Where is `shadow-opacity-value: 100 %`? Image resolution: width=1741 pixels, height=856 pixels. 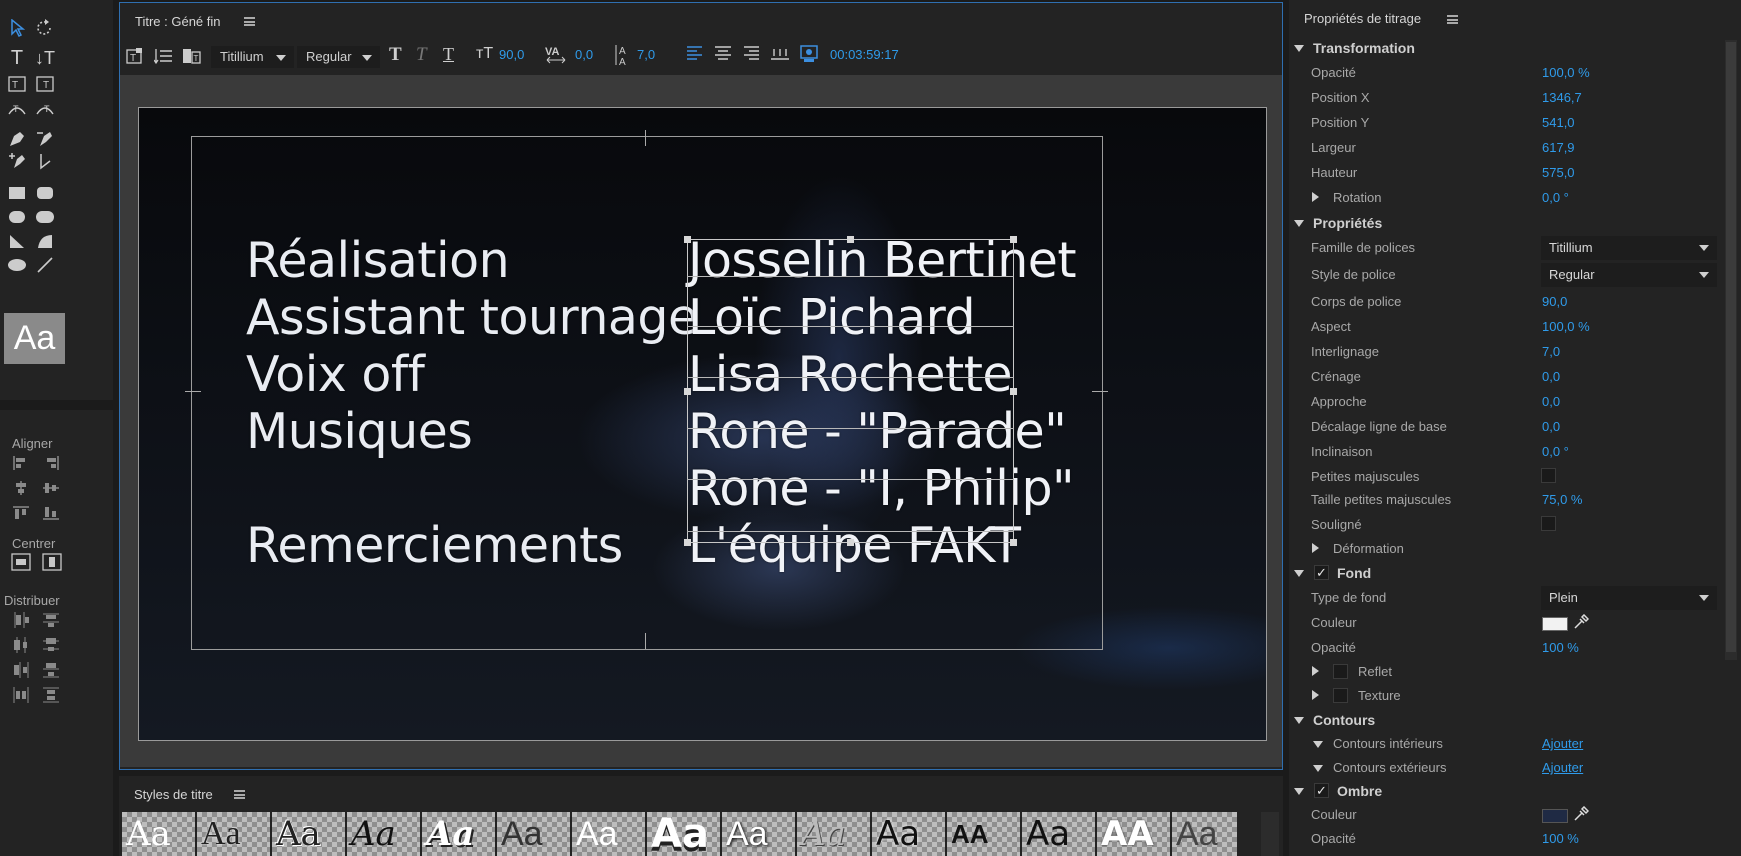
shadow-opacity-value: 100 % is located at coordinates (1560, 838).